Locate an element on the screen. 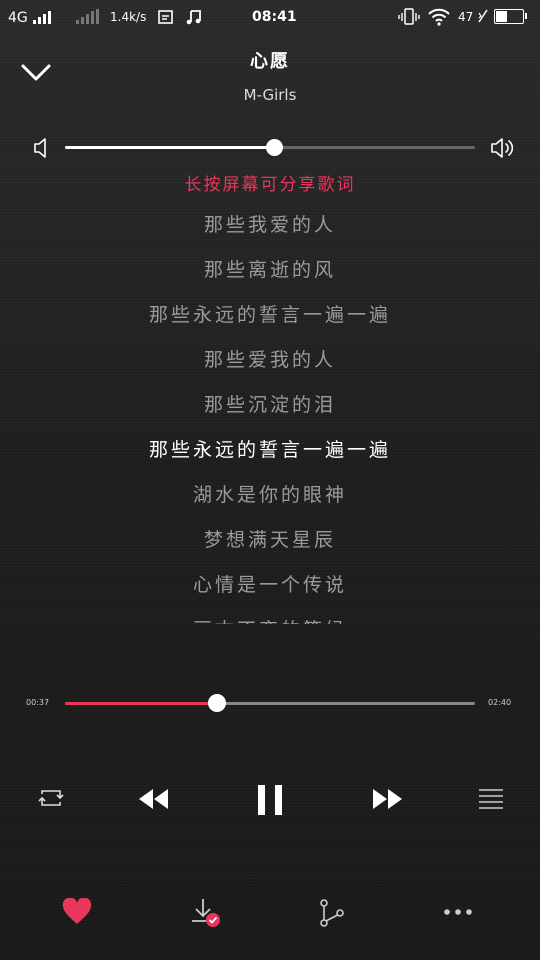  signal-weak-icon is located at coordinates (87, 16).